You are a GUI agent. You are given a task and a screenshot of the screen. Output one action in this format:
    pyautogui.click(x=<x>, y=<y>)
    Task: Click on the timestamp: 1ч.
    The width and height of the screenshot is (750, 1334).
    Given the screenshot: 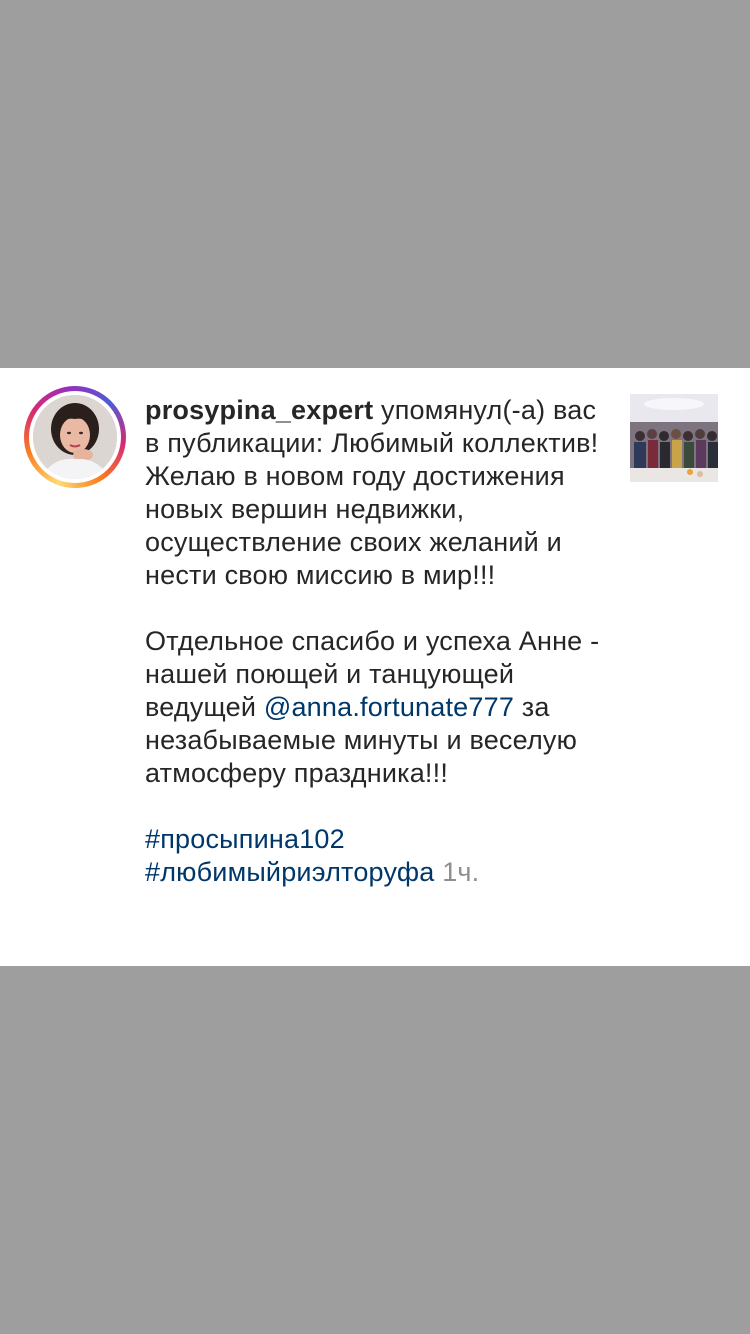 What is the action you would take?
    pyautogui.click(x=461, y=872)
    